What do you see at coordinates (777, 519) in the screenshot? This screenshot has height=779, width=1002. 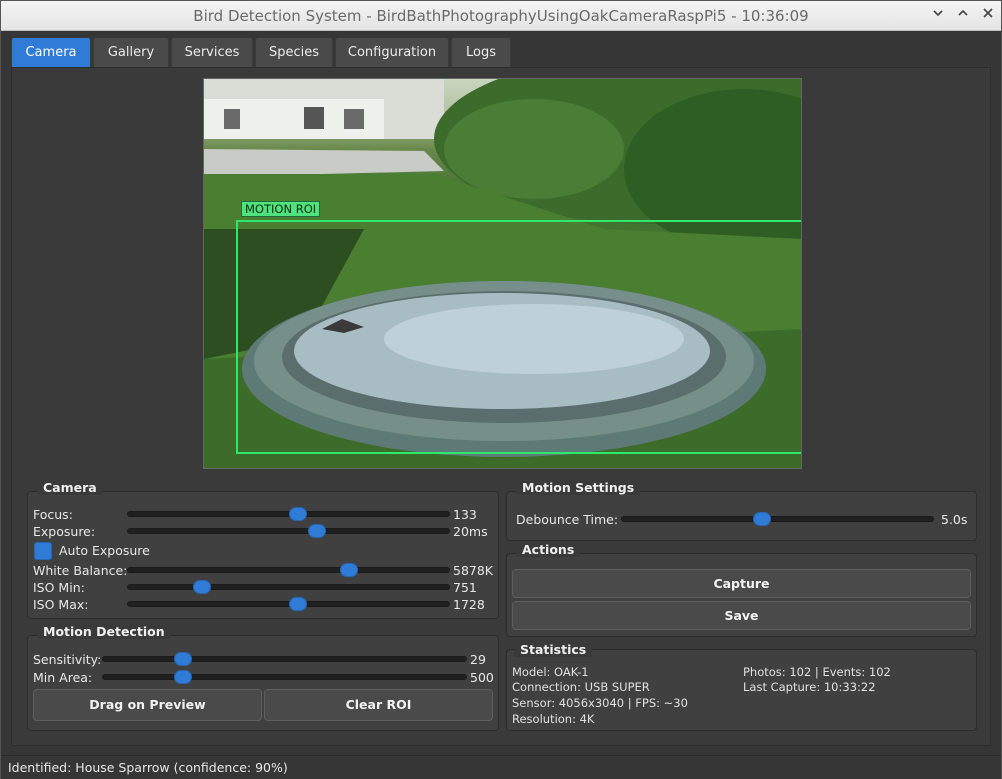 I see `debounce-slider` at bounding box center [777, 519].